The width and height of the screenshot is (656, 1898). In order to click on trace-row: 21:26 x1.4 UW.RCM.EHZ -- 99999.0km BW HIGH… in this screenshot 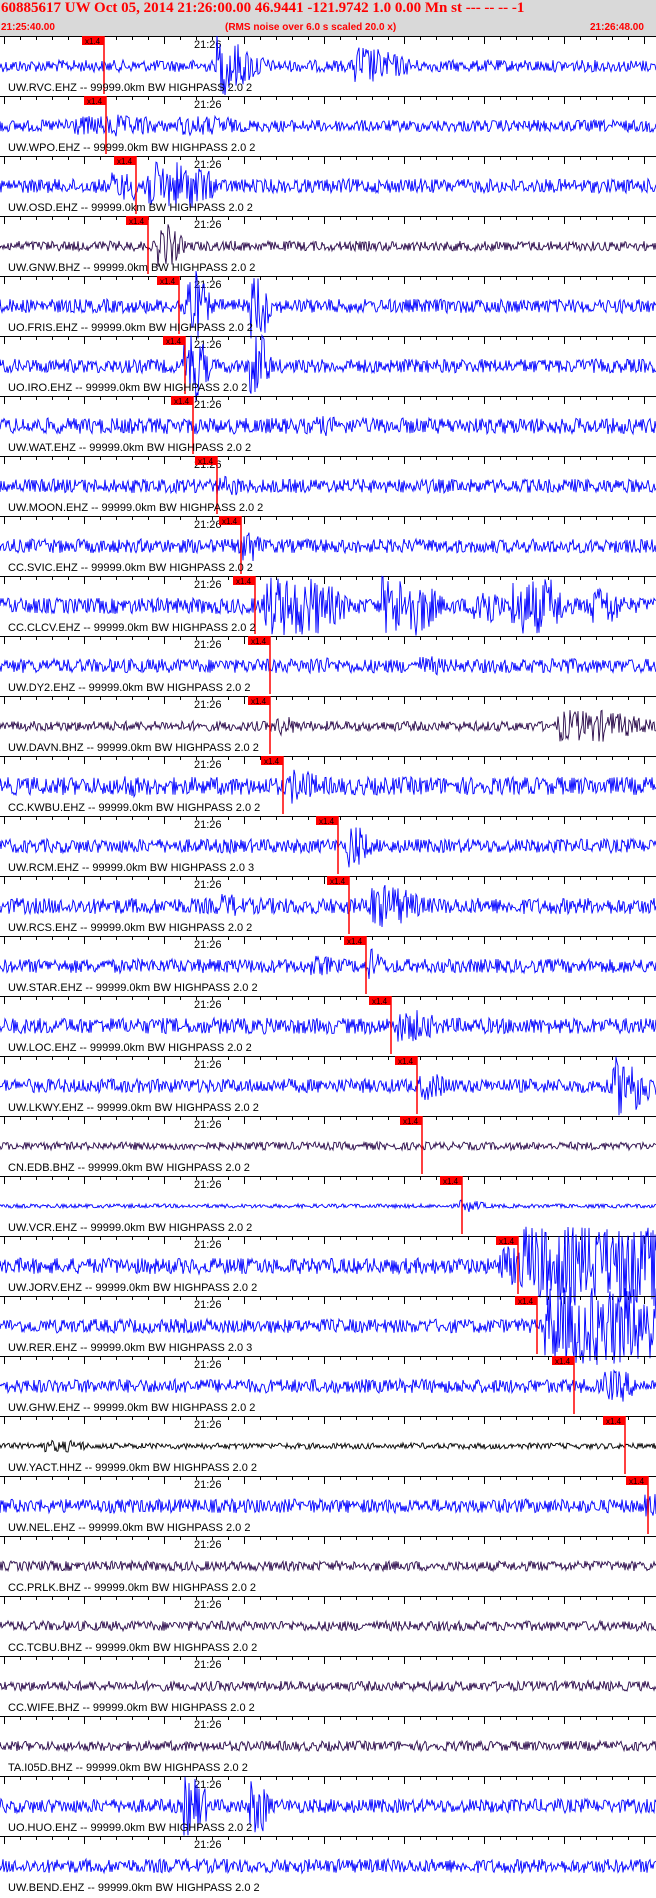, I will do `click(328, 845)`.